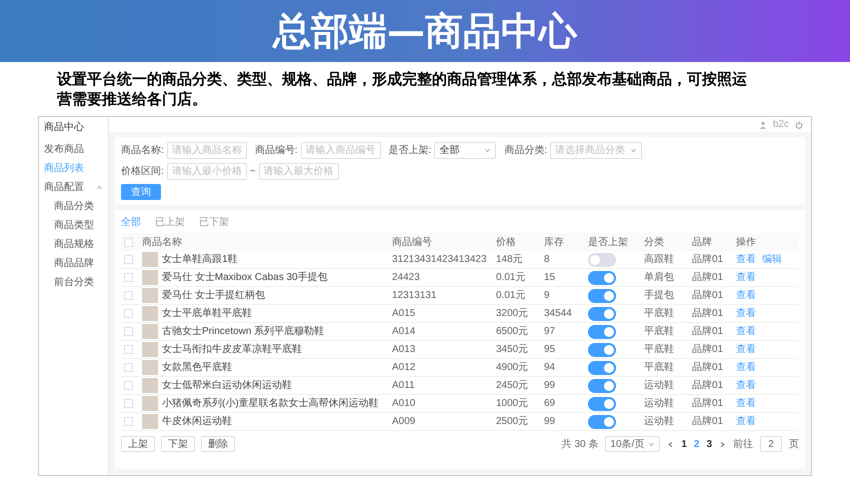  What do you see at coordinates (73, 244) in the screenshot?
I see `sidebar-subitem: 商品规格` at bounding box center [73, 244].